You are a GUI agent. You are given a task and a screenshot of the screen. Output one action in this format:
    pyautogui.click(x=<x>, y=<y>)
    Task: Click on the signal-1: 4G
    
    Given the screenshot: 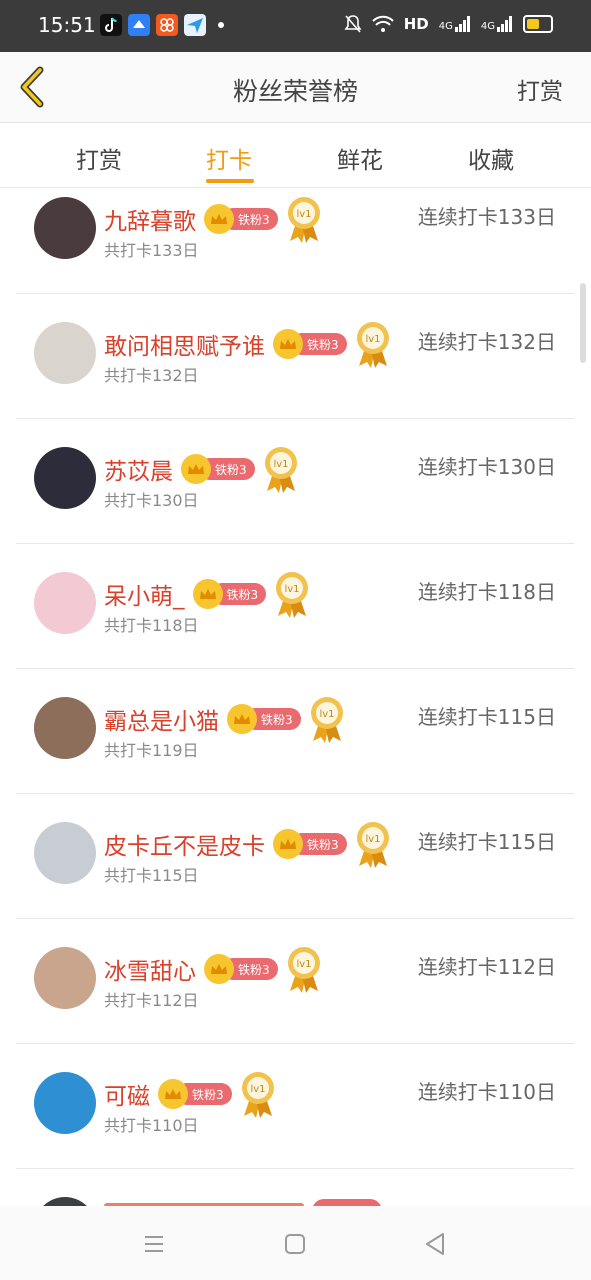 What is the action you would take?
    pyautogui.click(x=455, y=24)
    